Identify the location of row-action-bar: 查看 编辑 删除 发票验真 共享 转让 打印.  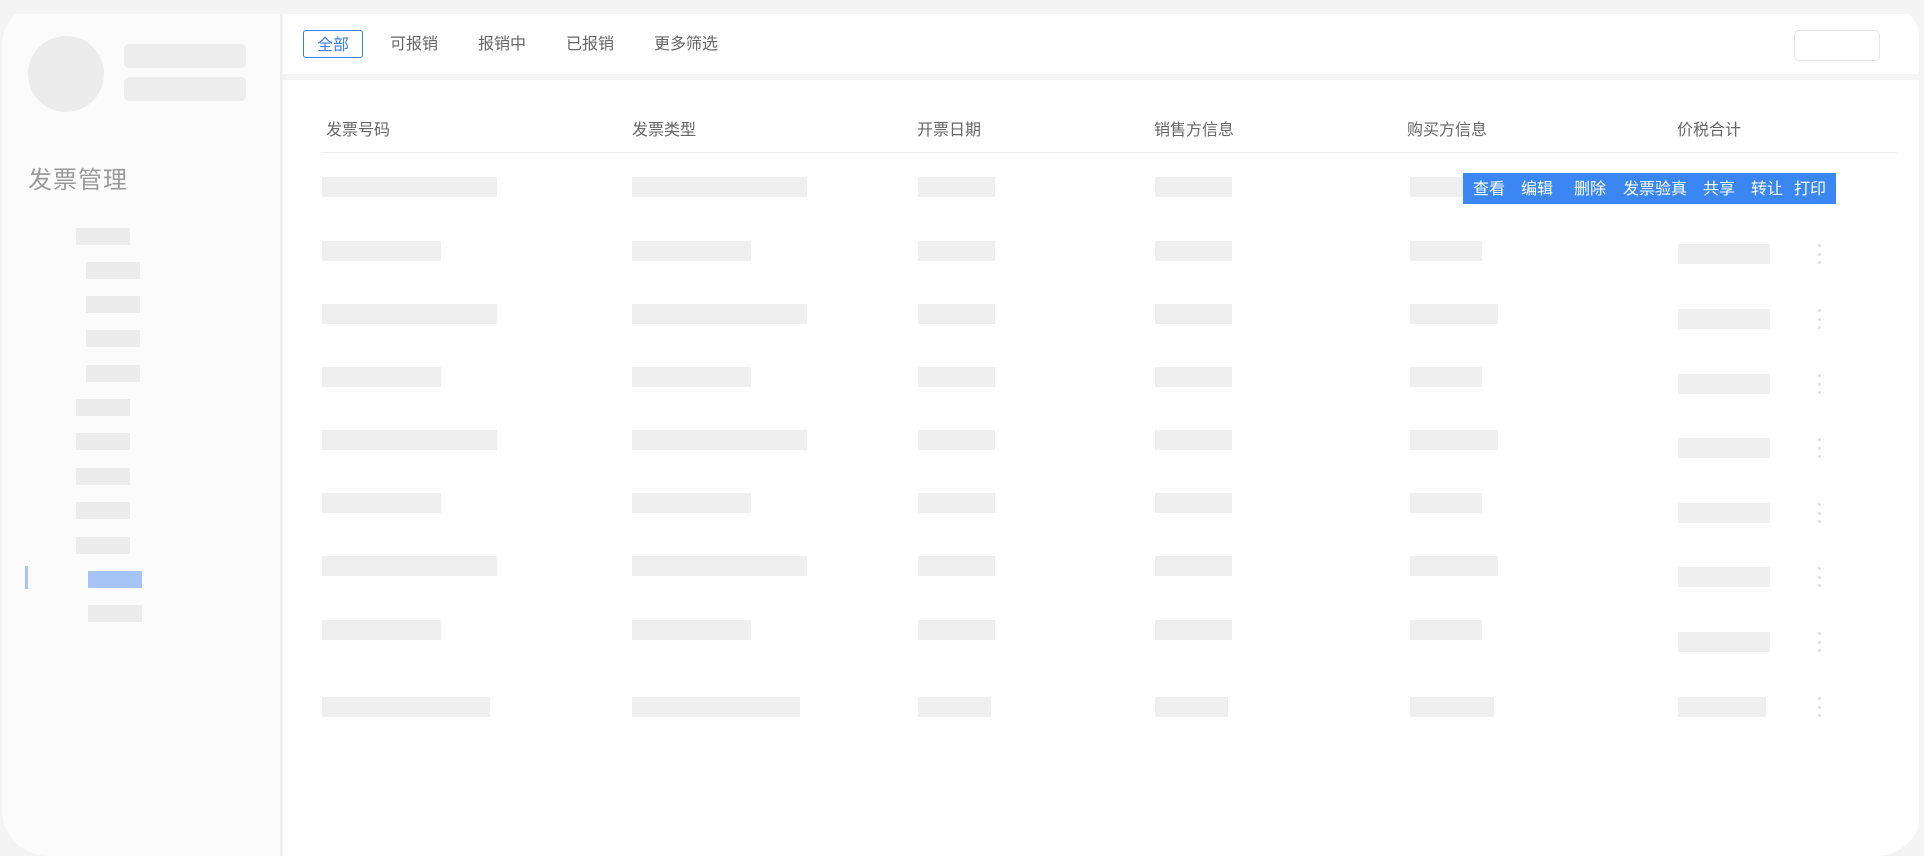
(1649, 188).